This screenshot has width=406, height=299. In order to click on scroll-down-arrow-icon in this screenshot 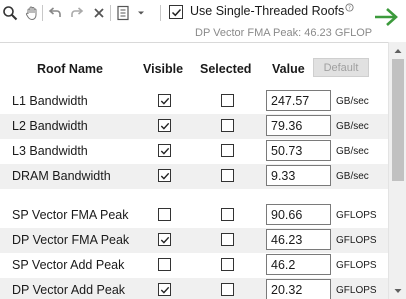, I will do `click(397, 290)`.